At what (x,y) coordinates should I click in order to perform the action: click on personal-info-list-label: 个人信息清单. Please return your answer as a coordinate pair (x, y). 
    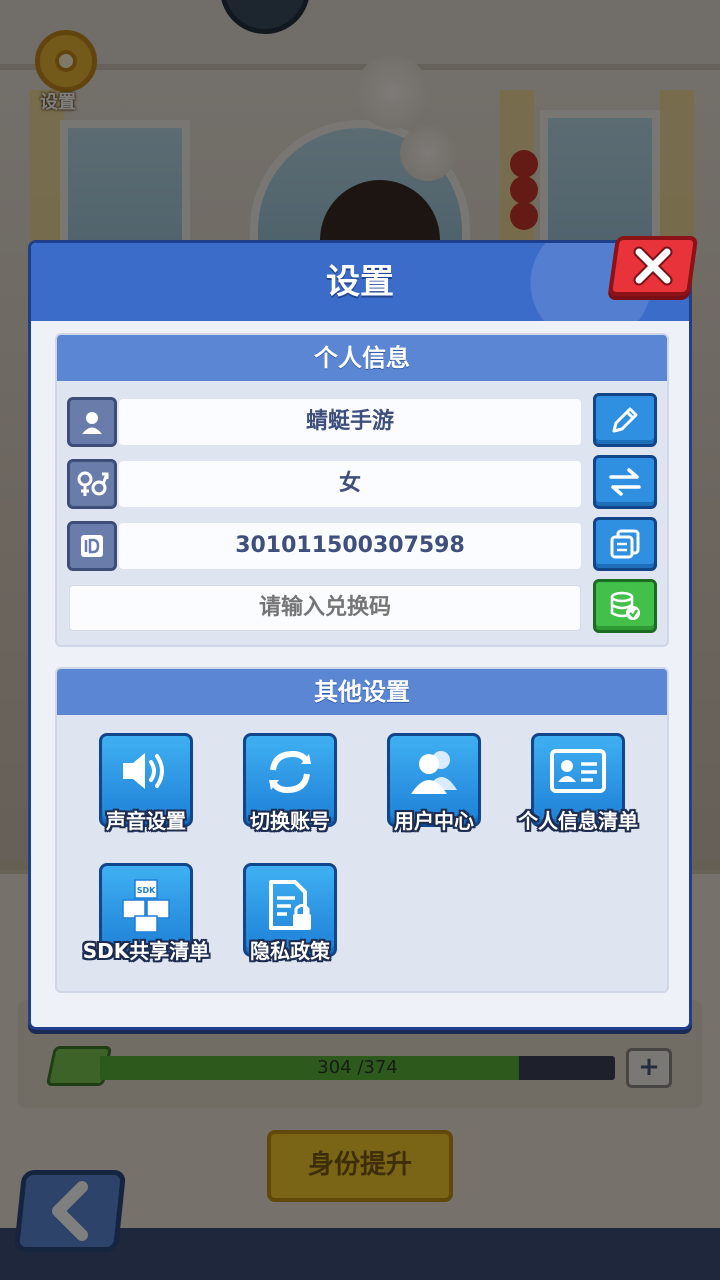
    Looking at the image, I should click on (578, 821).